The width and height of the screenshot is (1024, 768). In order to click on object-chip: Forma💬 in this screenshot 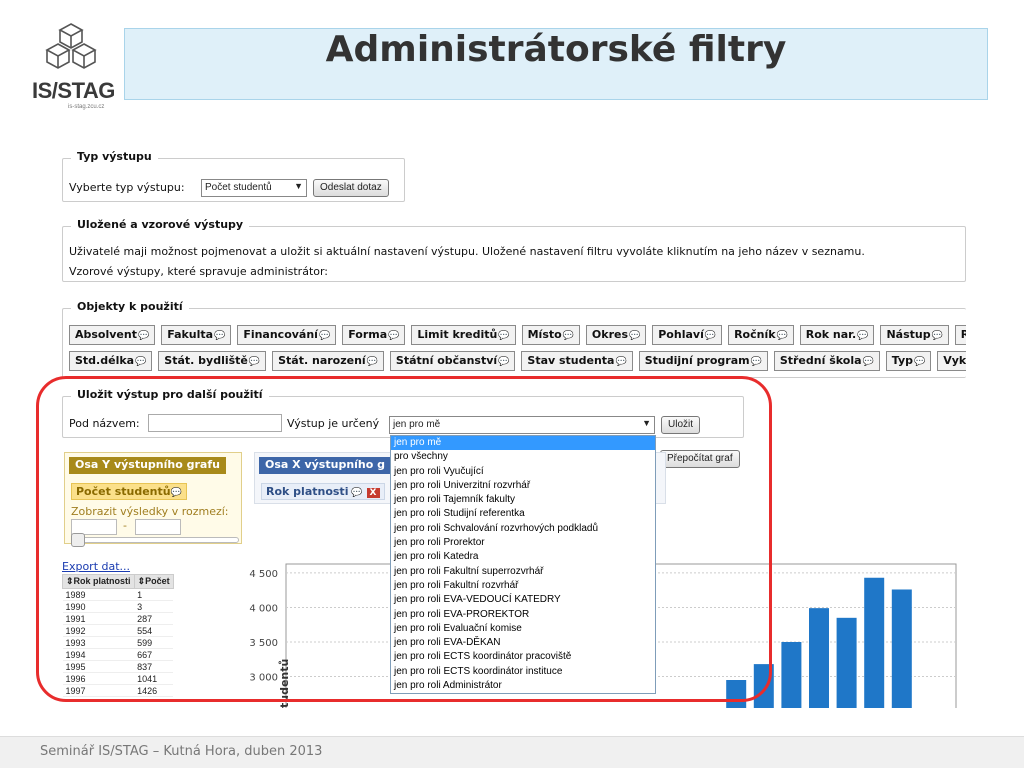, I will do `click(374, 335)`.